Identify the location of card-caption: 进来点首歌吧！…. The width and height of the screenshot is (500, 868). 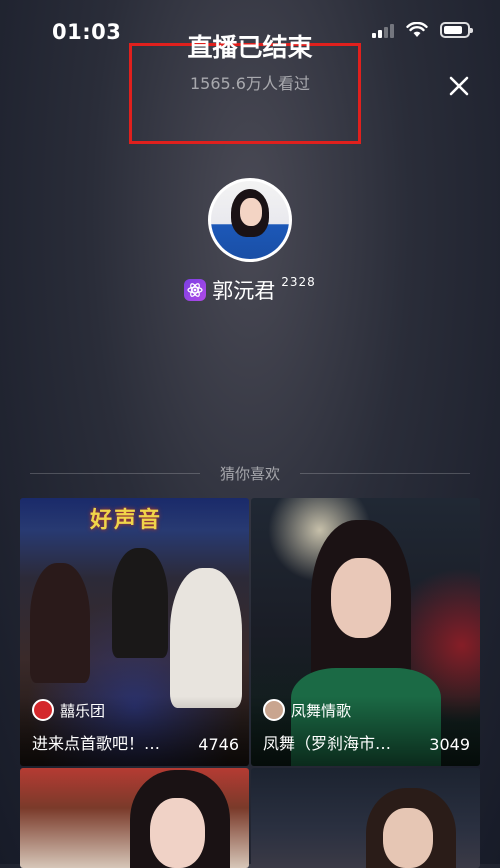
(96, 743).